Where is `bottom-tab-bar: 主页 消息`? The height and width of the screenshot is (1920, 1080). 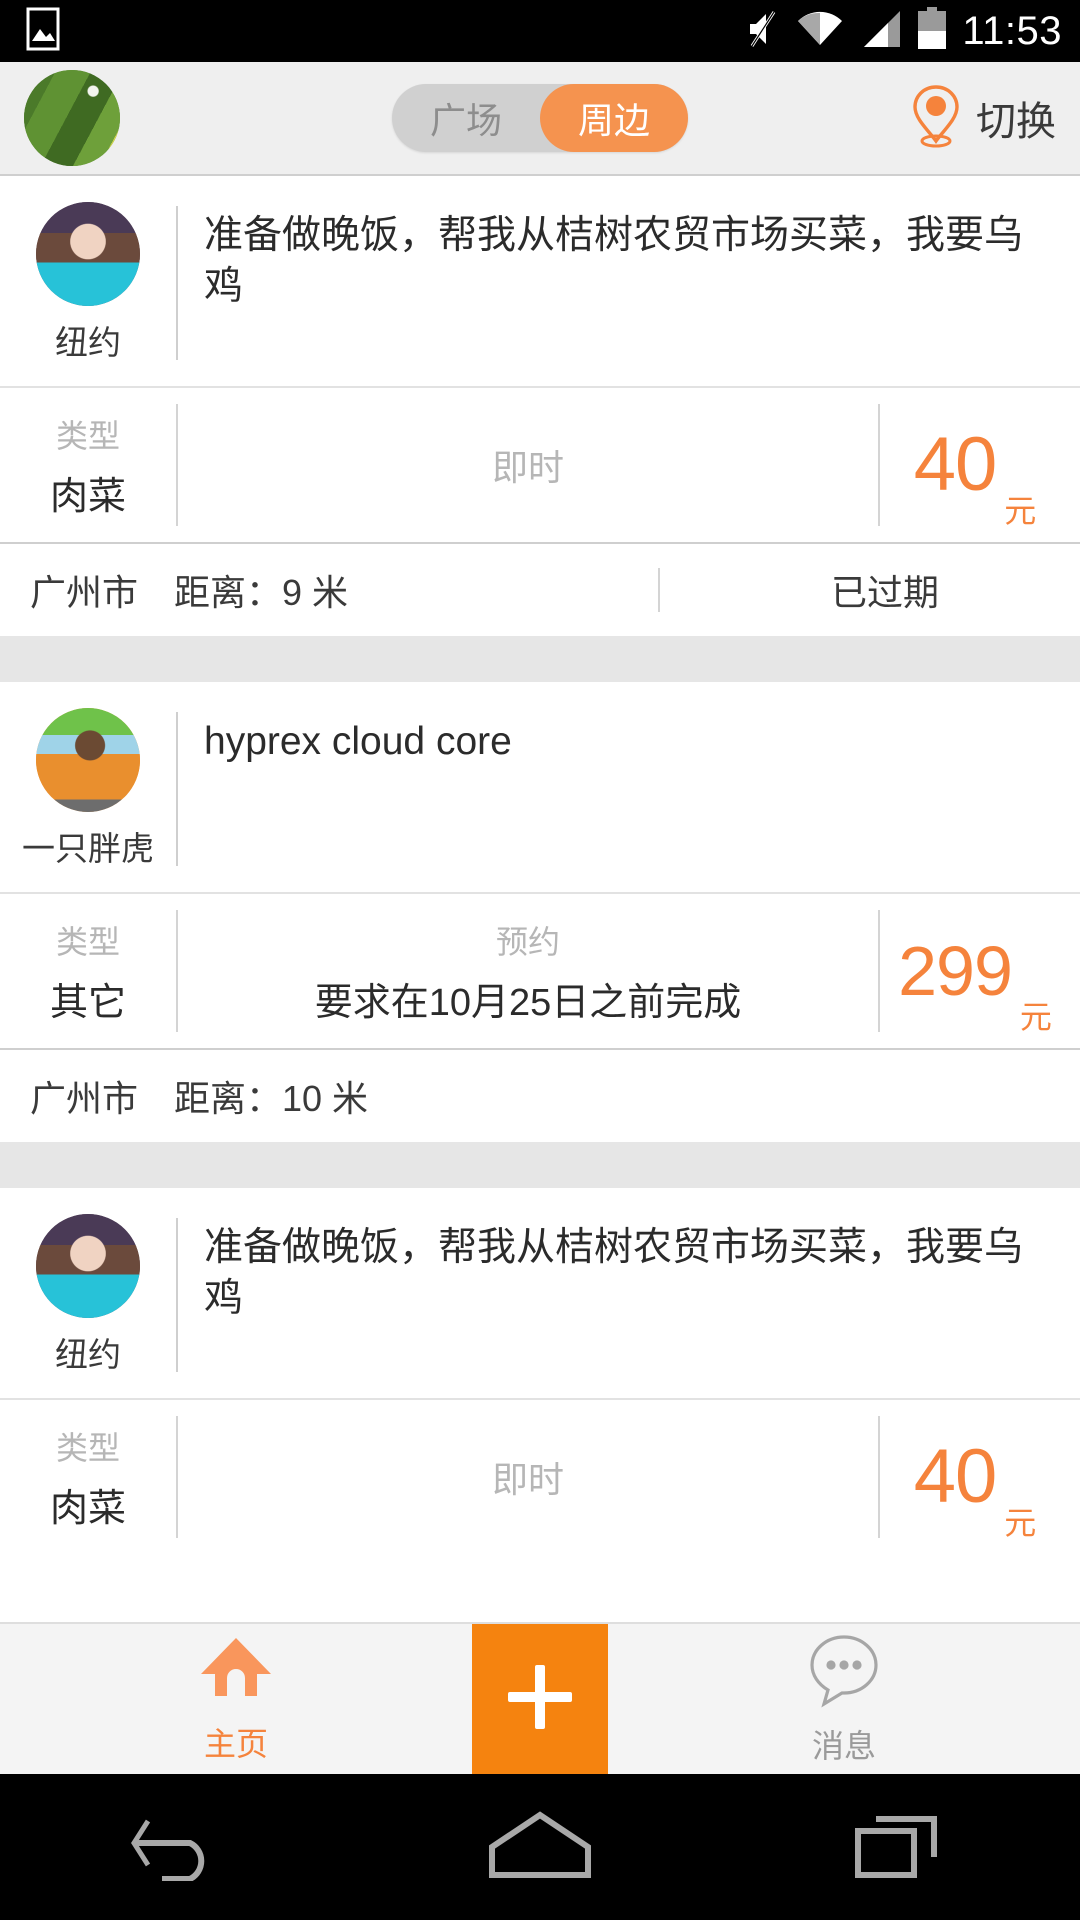 bottom-tab-bar: 主页 消息 is located at coordinates (540, 1698).